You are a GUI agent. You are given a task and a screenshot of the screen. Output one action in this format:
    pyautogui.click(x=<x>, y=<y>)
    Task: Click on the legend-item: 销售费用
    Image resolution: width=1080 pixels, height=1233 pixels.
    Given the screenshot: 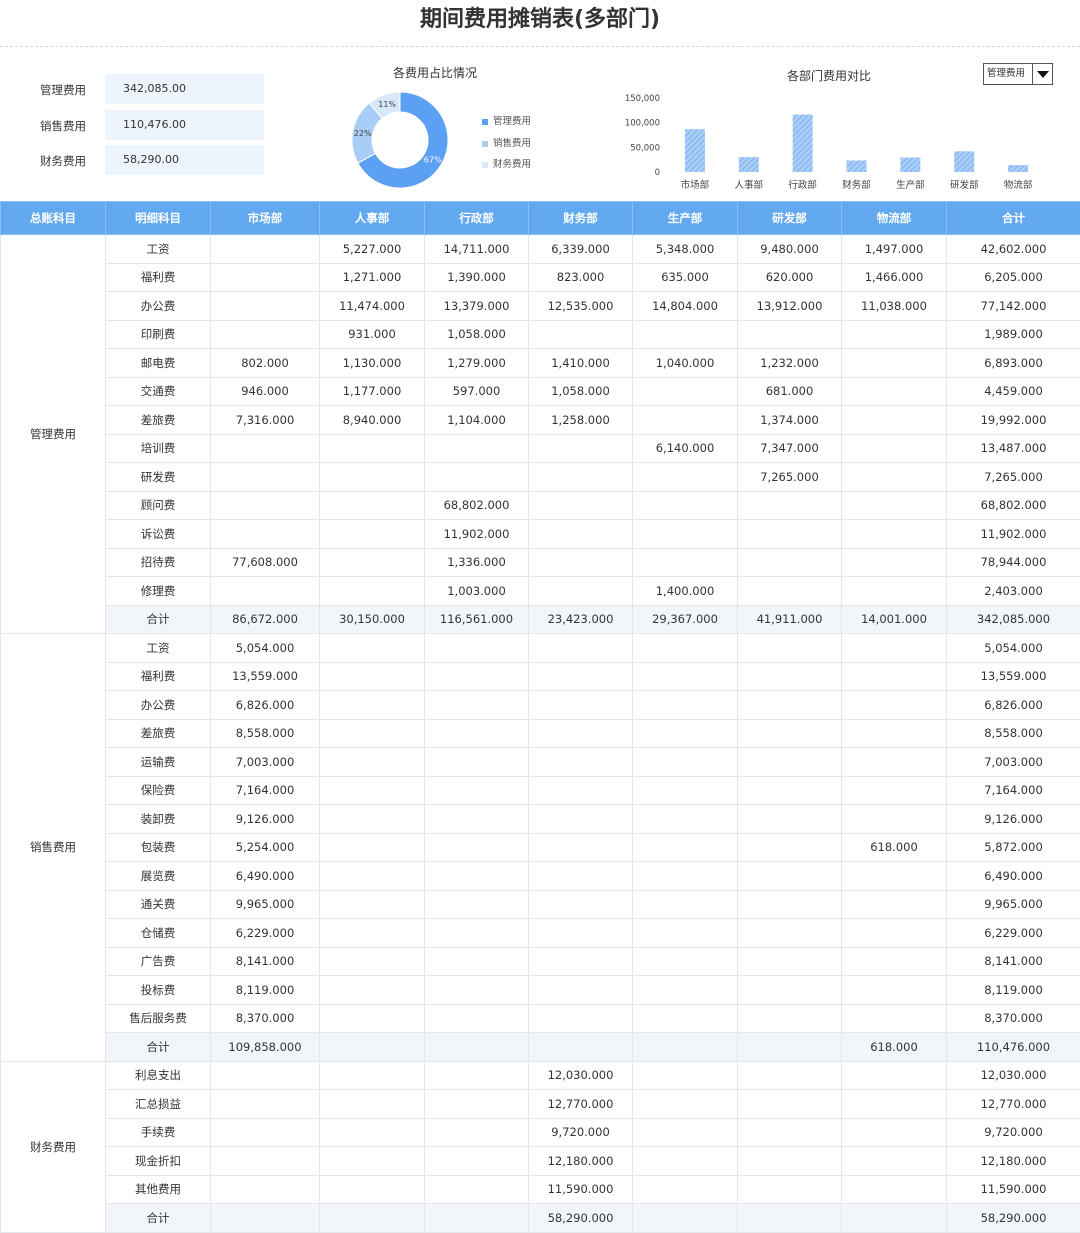 What is the action you would take?
    pyautogui.click(x=506, y=142)
    